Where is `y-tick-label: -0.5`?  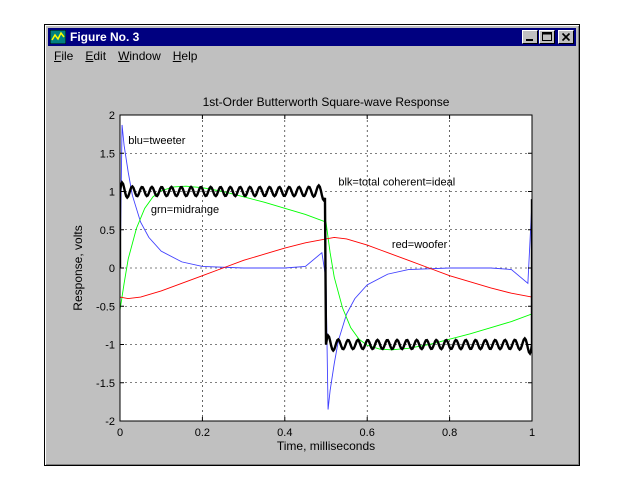
y-tick-label: -0.5 is located at coordinates (105, 307).